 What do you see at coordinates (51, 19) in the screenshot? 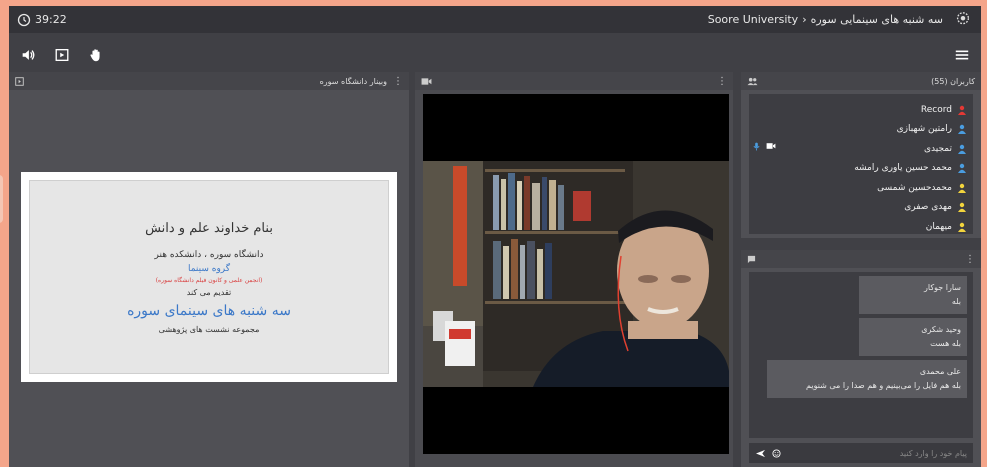
I see `session-time: 39:22` at bounding box center [51, 19].